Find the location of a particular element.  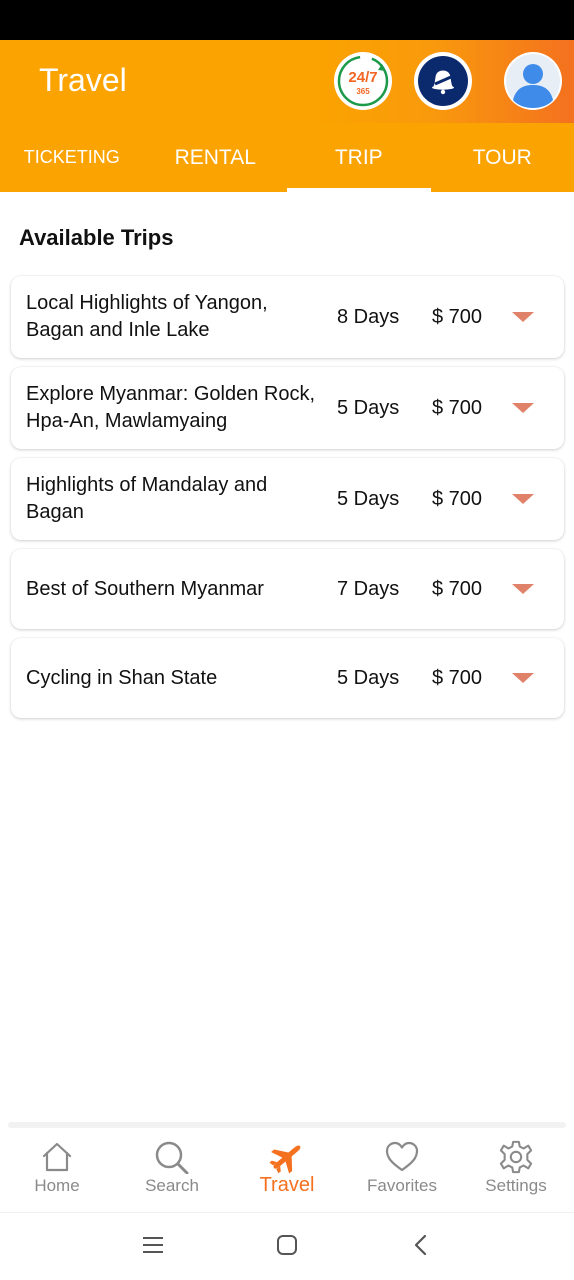

status-bar is located at coordinates (287, 20).